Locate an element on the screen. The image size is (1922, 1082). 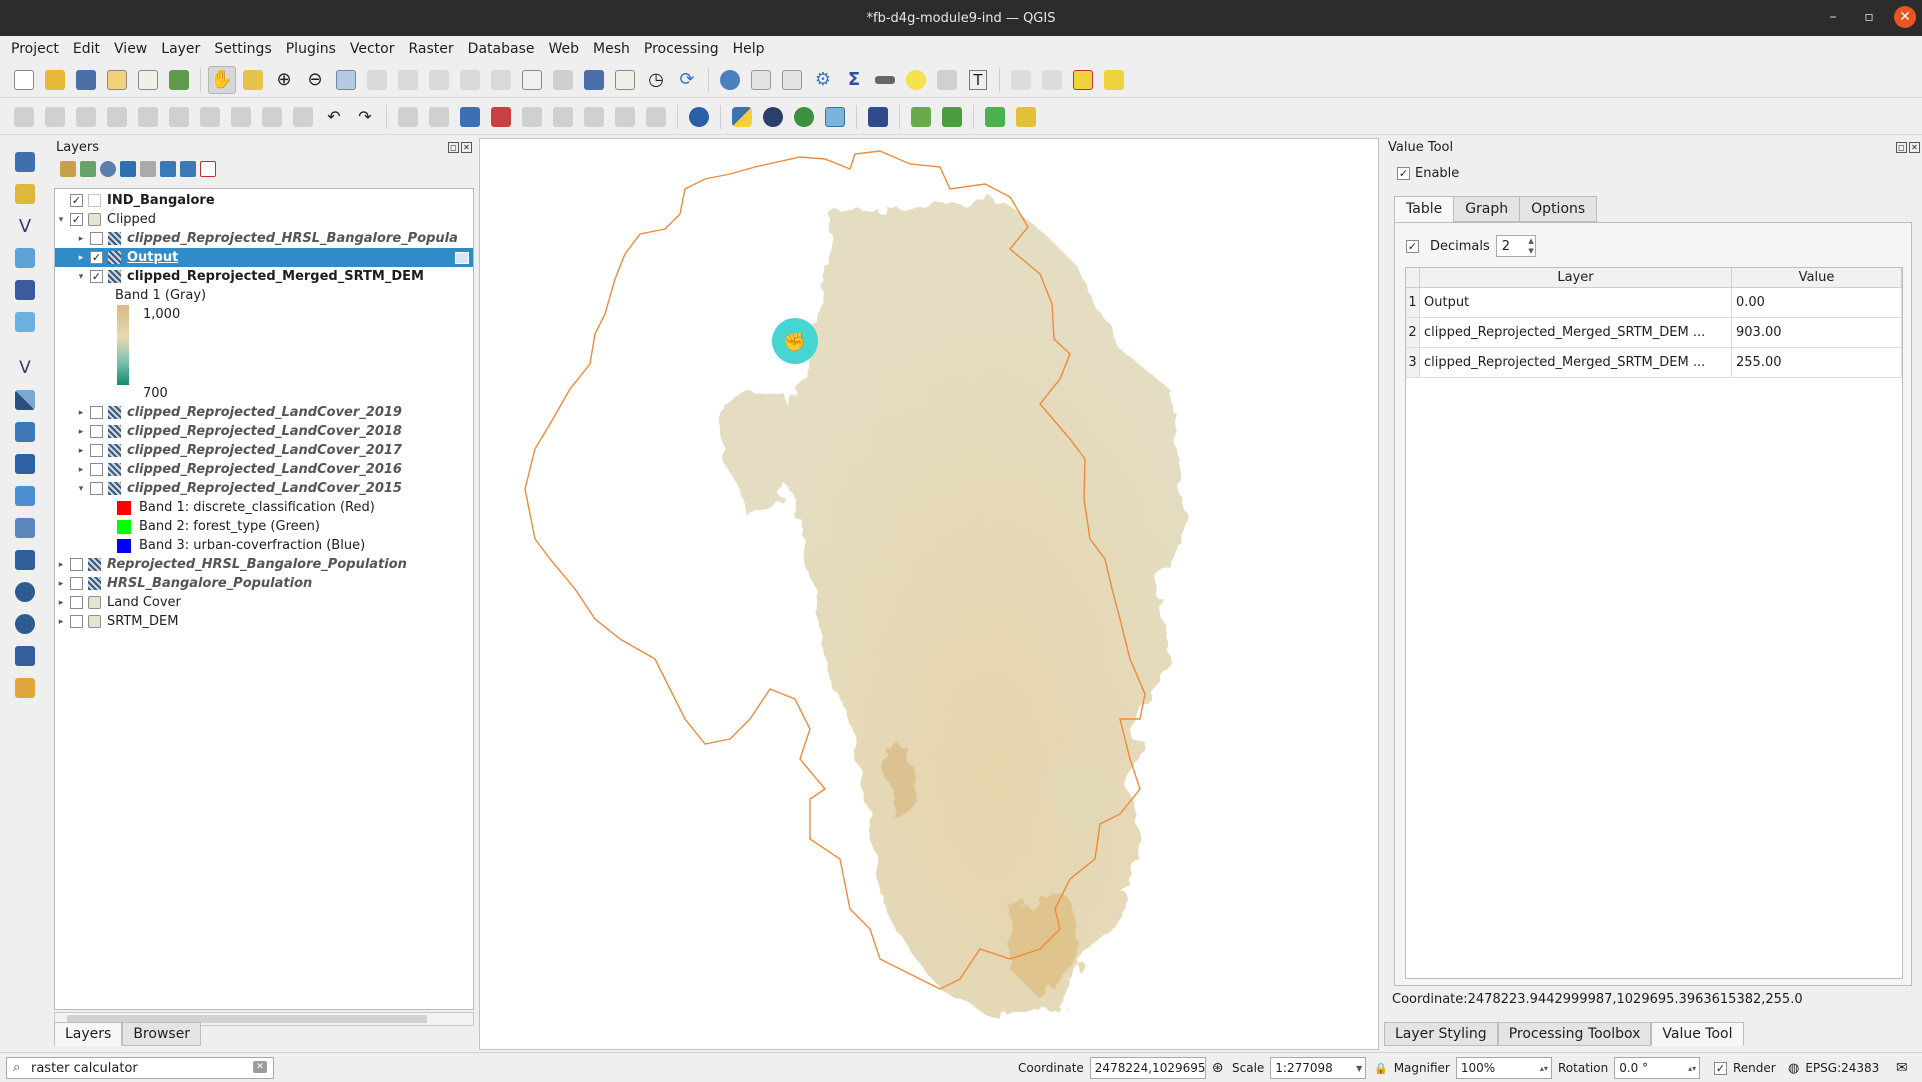
new-map-view-icon is located at coordinates (532, 80).